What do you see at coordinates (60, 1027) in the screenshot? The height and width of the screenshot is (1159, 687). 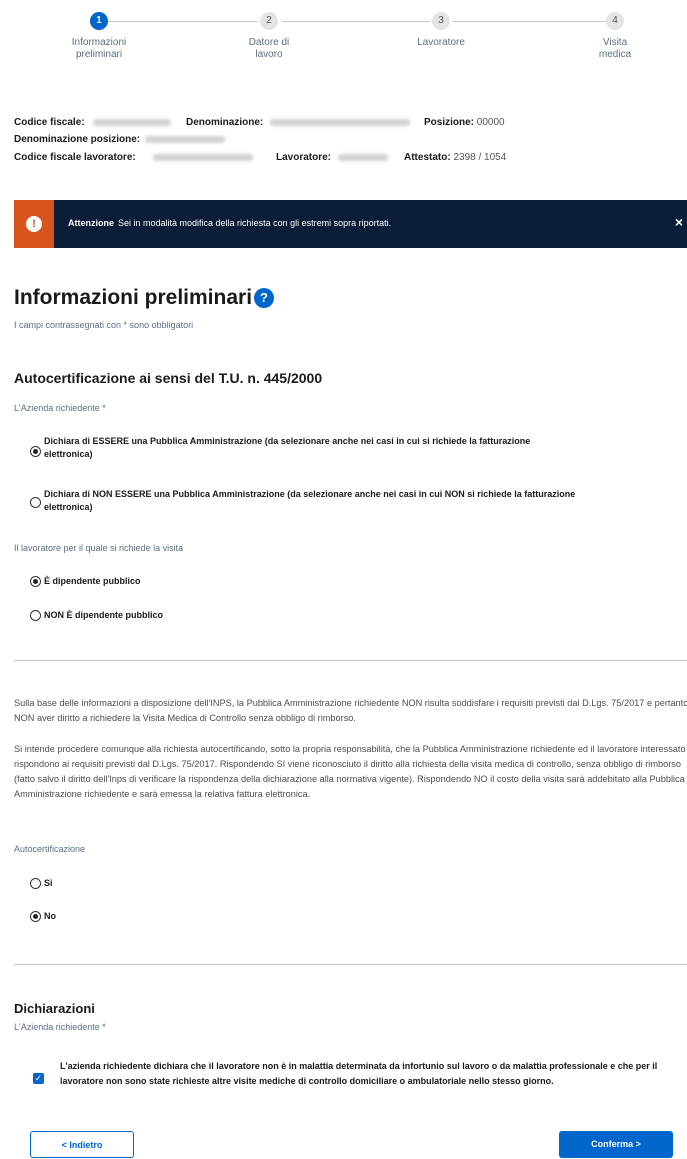 I see `dichiarazioni-azienda-label: L'Azienda richiedente *` at bounding box center [60, 1027].